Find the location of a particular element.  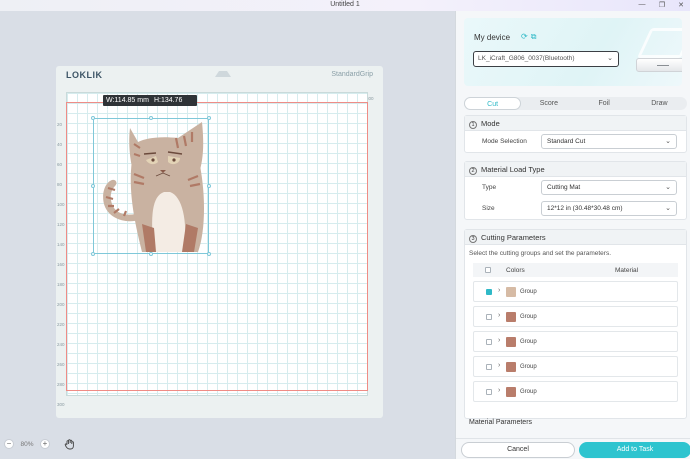

step-number: 1 is located at coordinates (473, 124).